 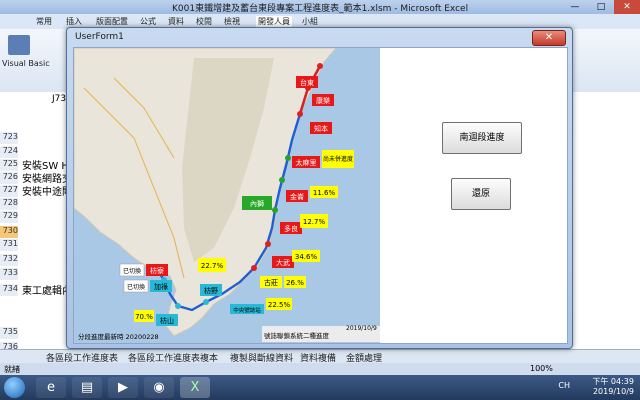 I want to click on visual-basic-icon, so click(x=19, y=45).